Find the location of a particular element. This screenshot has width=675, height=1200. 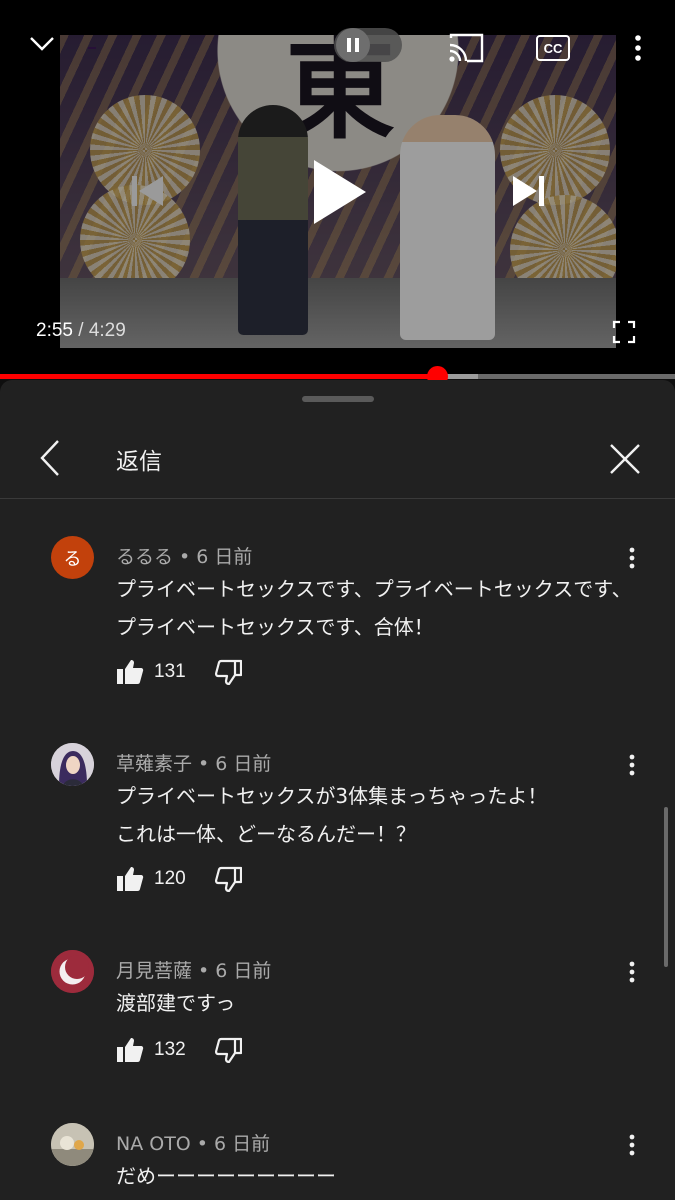

drag-handle is located at coordinates (338, 399).